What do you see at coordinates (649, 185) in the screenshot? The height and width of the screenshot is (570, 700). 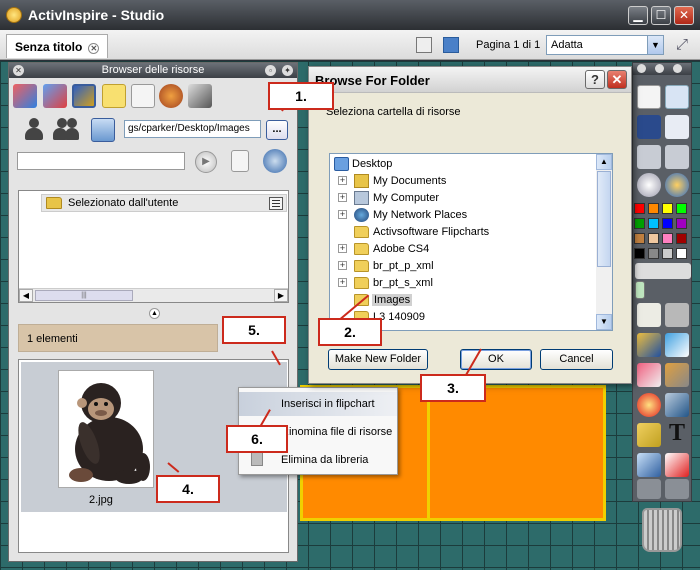 I see `play-icon` at bounding box center [649, 185].